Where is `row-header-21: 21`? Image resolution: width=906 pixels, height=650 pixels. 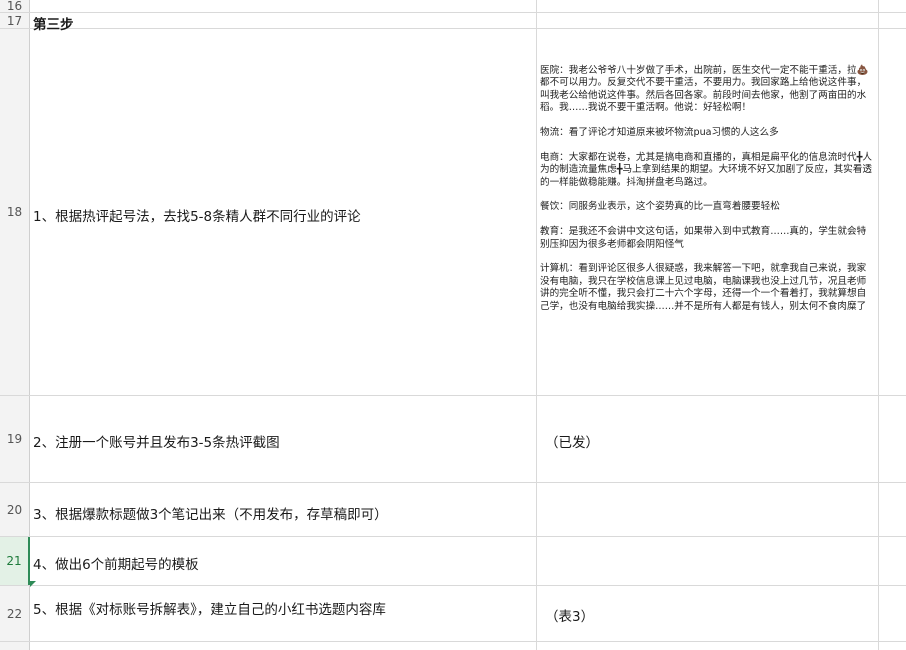
row-header-21: 21 is located at coordinates (15, 561).